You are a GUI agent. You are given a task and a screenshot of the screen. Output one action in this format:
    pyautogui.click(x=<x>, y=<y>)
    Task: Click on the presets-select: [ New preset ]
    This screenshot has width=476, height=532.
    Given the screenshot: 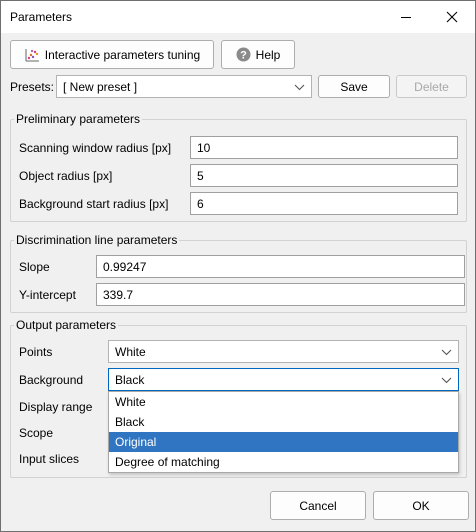 What is the action you would take?
    pyautogui.click(x=184, y=86)
    